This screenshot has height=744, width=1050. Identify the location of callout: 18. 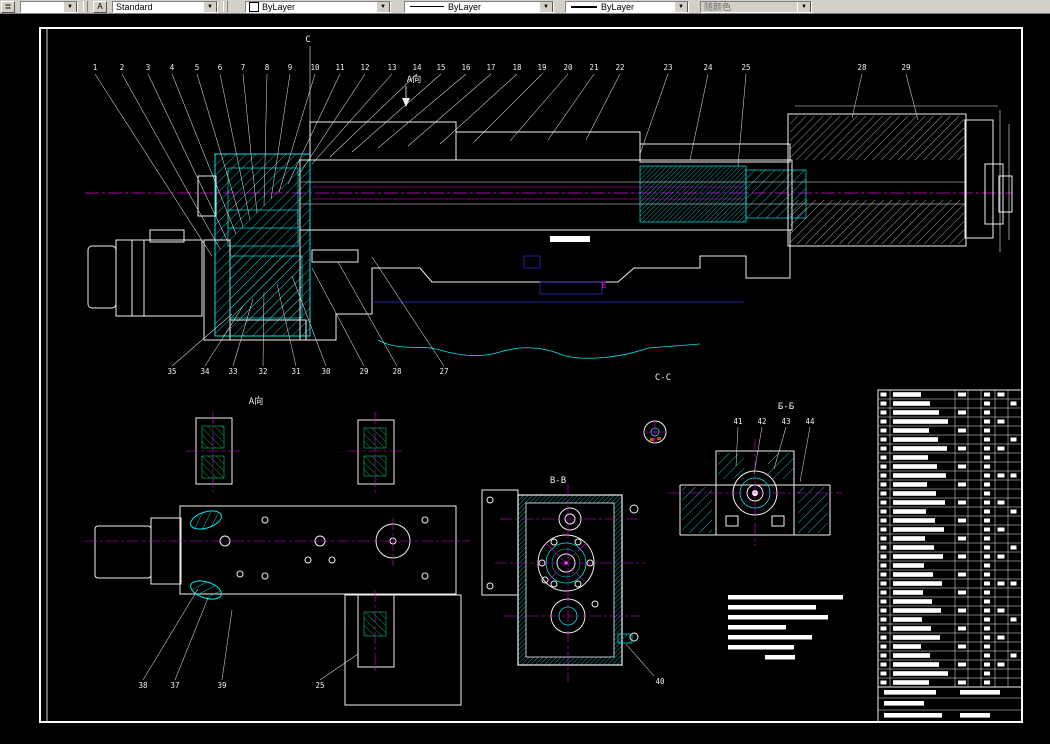
(517, 67).